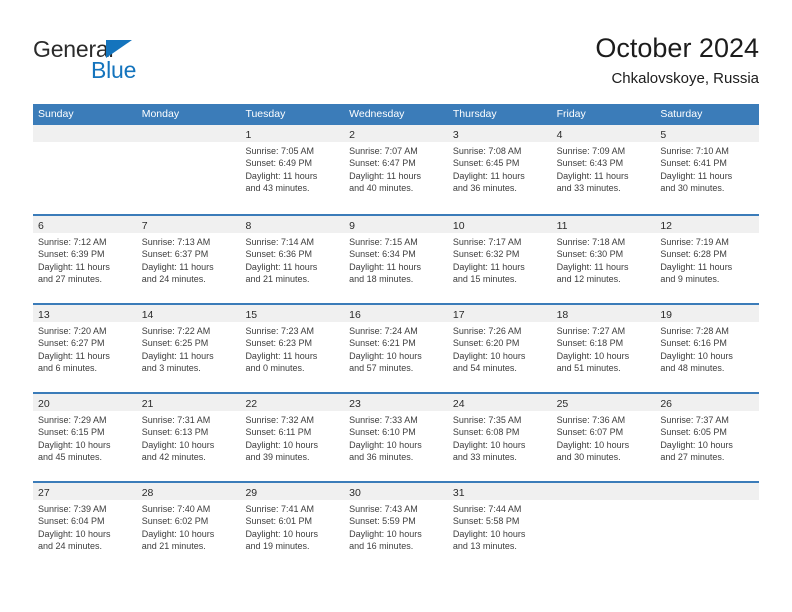  I want to click on day-number-band: 20, so click(85, 402).